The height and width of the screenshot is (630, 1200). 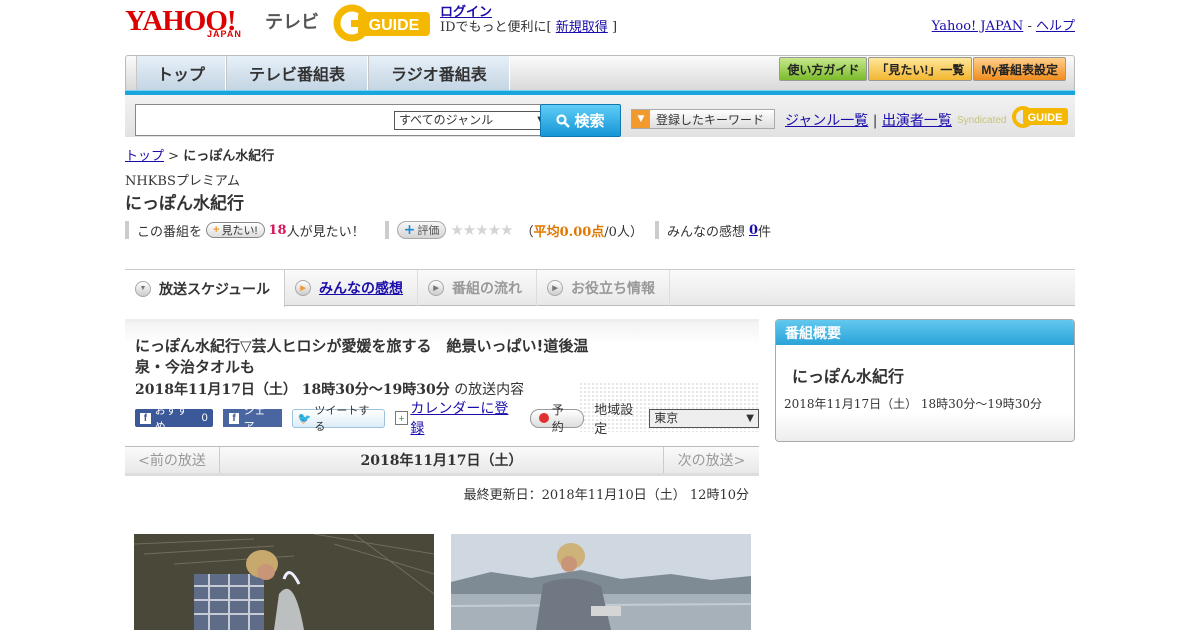 I want to click on triangle-down-icon: ▼, so click(x=641, y=119).